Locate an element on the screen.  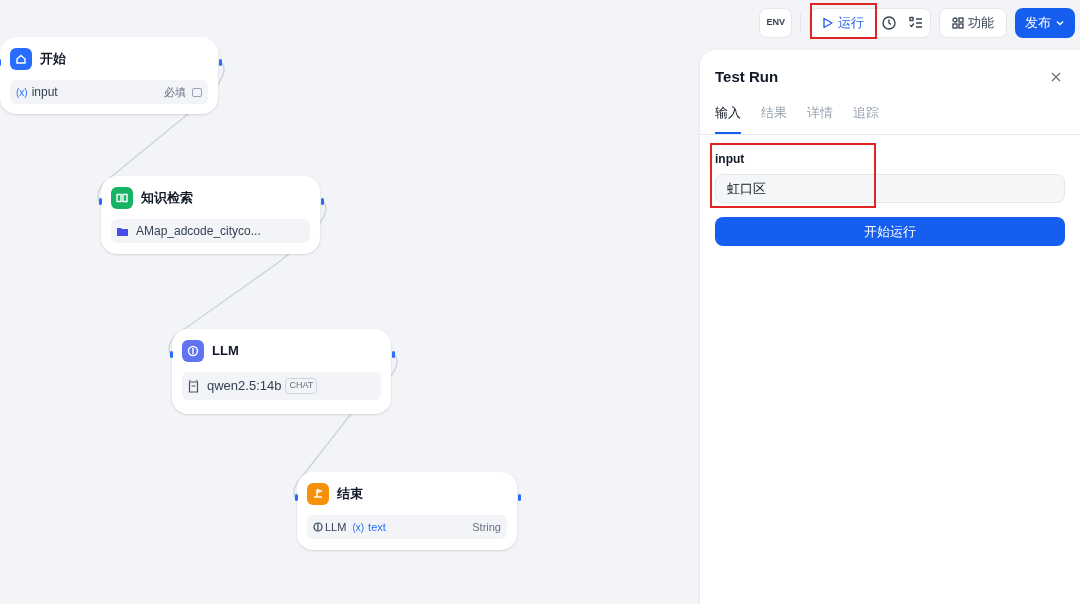
type-label: String is located at coordinates (486, 527).